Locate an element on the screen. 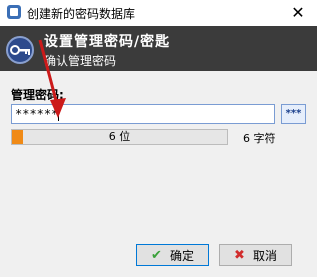 This screenshot has height=277, width=320. password-quality-text: 6 位 is located at coordinates (119, 136).